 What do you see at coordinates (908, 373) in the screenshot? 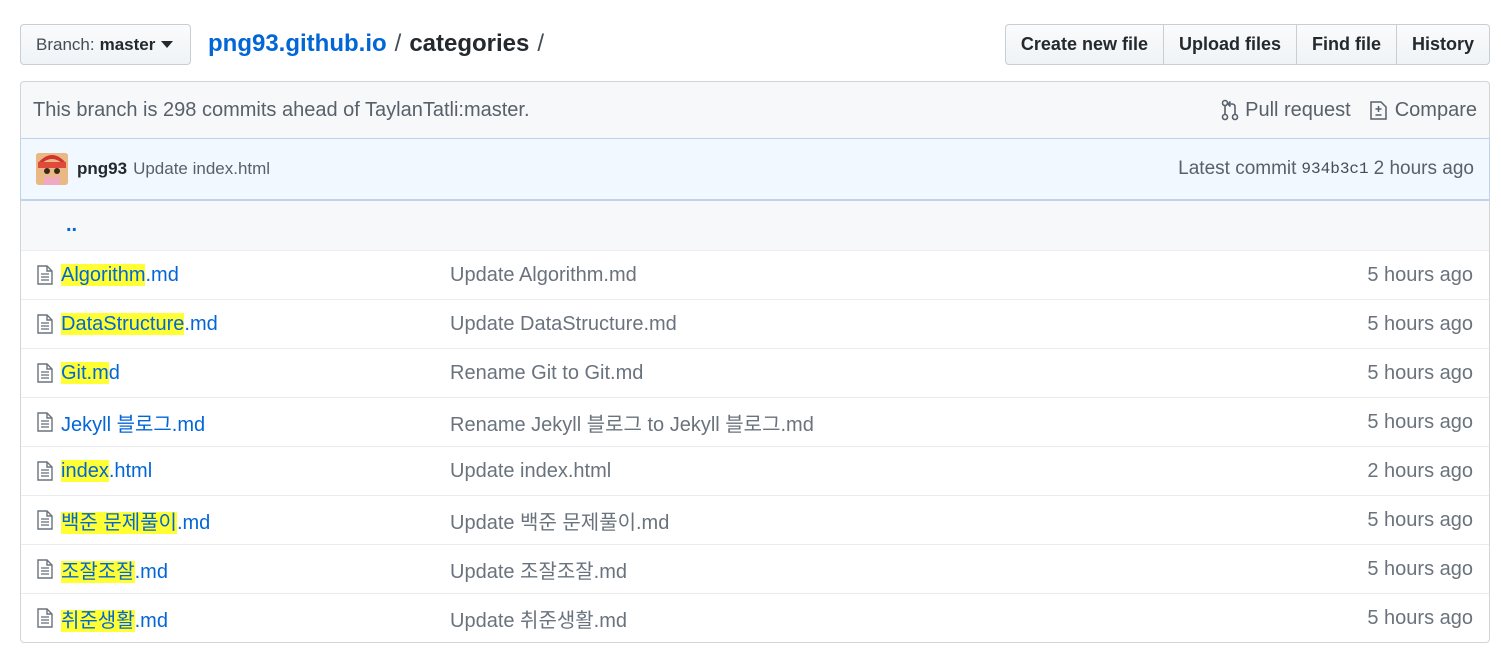
I see `file-commit-message-link: Rename Git to Git.md` at bounding box center [908, 373].